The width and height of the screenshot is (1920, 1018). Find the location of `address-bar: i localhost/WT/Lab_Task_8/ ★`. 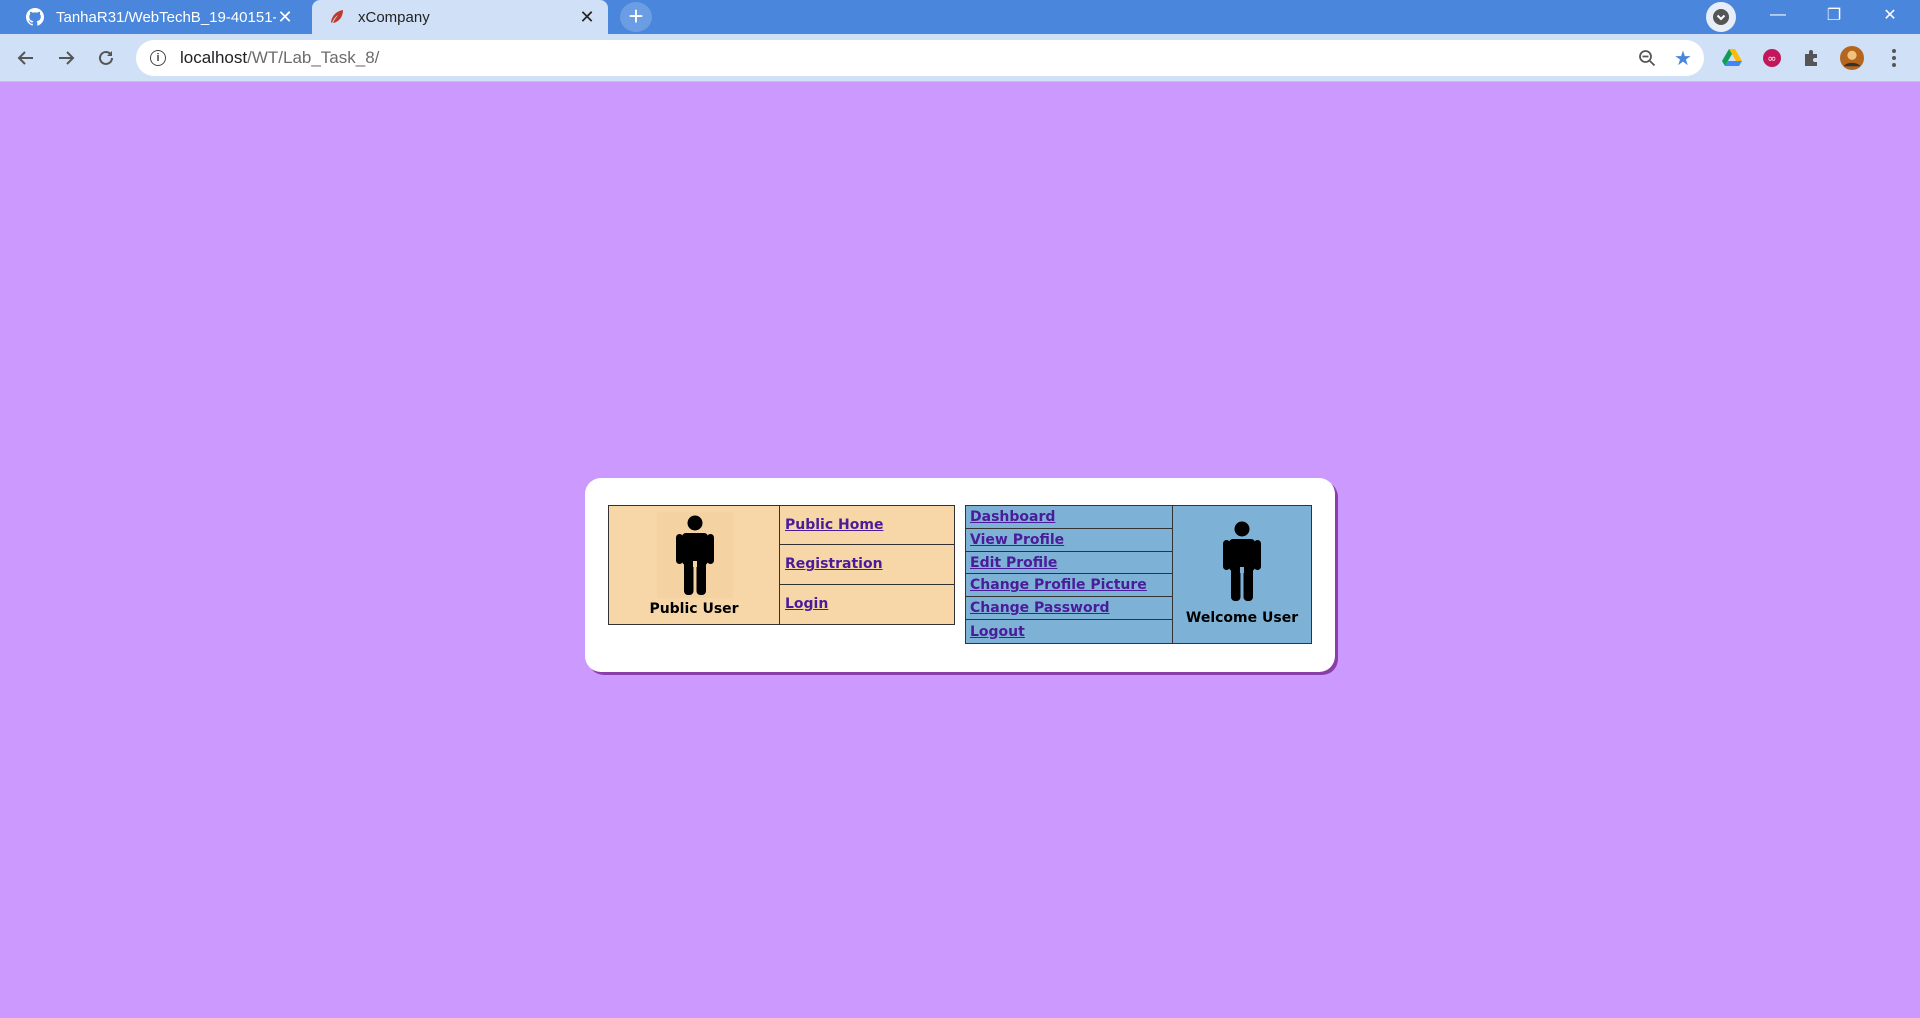

address-bar: i localhost/WT/Lab_Task_8/ ★ is located at coordinates (920, 58).